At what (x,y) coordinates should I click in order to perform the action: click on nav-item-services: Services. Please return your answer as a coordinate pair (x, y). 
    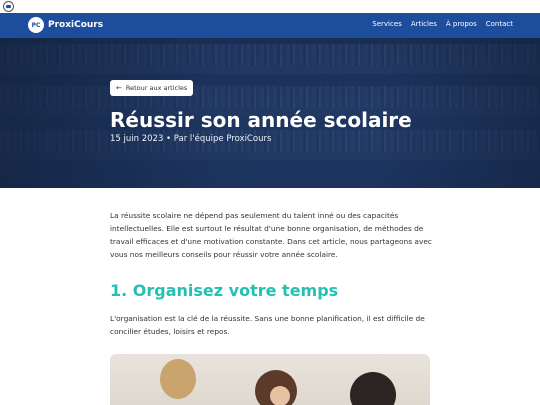
    Looking at the image, I should click on (387, 24).